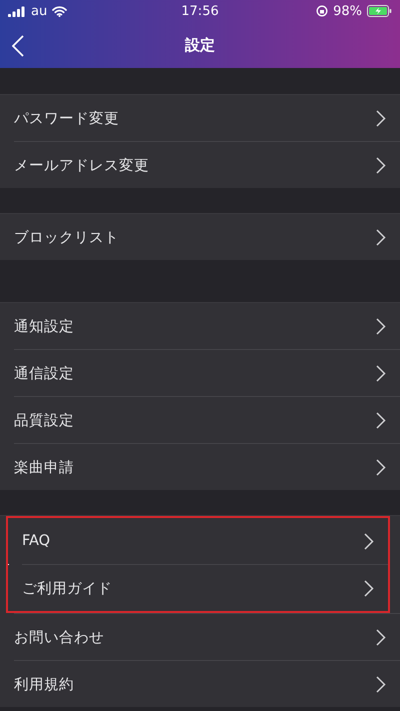  Describe the element at coordinates (67, 589) in the screenshot. I see `row-label: ご利用ガイド` at that location.